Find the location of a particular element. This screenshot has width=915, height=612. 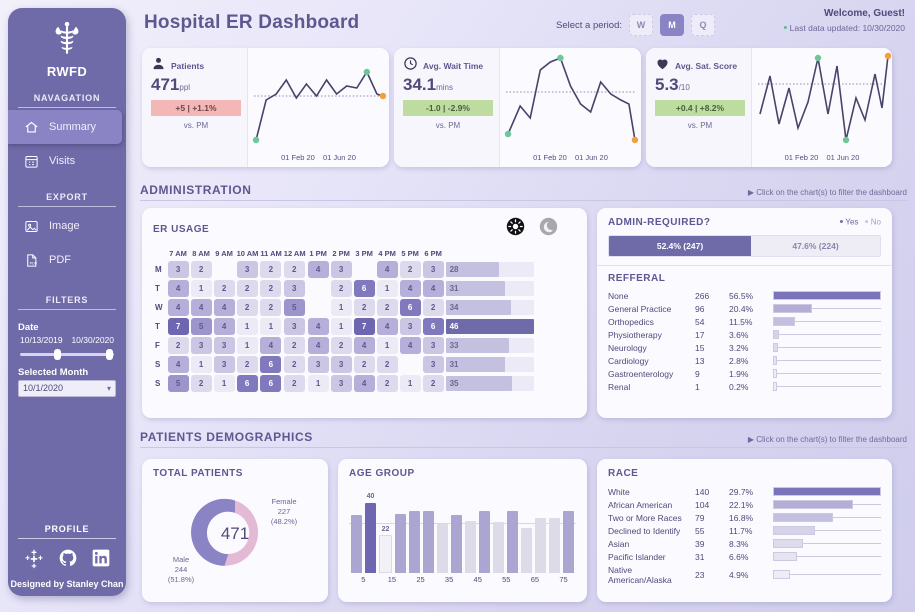

period-button-m: M is located at coordinates (672, 25).